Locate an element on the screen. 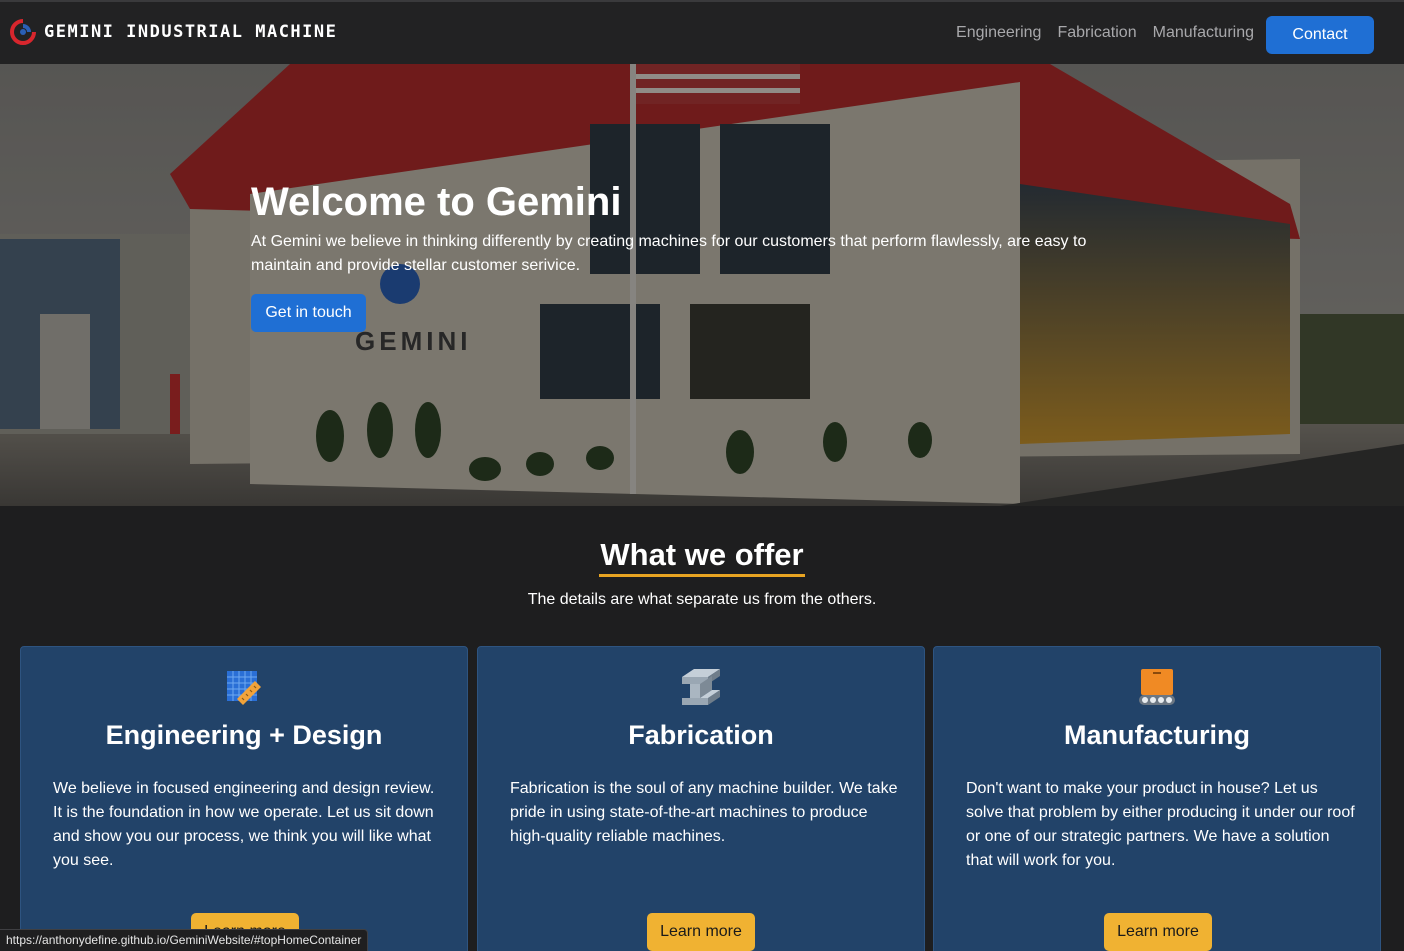 The image size is (1404, 951). contact-button: Contact is located at coordinates (1320, 35).